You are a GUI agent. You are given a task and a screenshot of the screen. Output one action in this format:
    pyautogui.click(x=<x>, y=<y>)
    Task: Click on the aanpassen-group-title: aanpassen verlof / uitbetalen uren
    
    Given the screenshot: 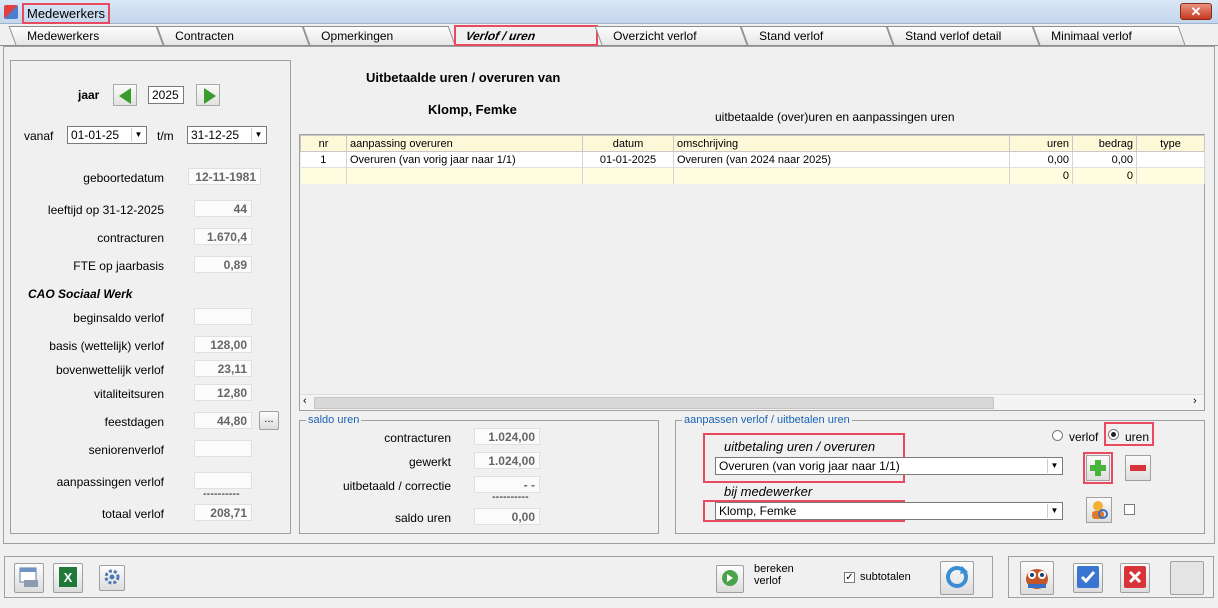 What is the action you would take?
    pyautogui.click(x=767, y=420)
    